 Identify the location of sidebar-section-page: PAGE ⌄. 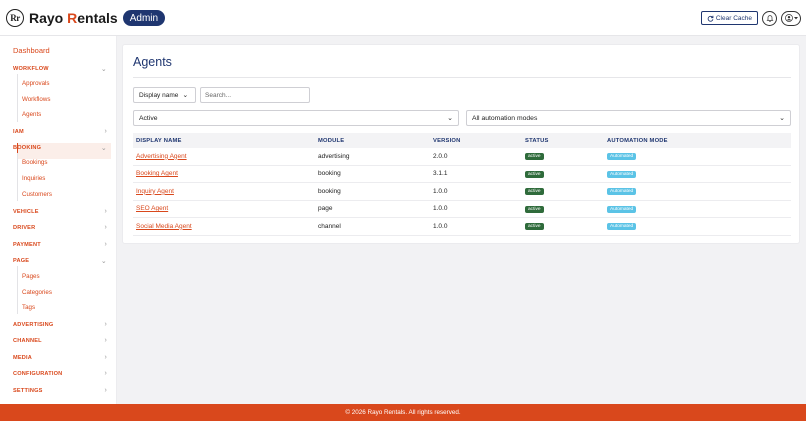
(60, 261).